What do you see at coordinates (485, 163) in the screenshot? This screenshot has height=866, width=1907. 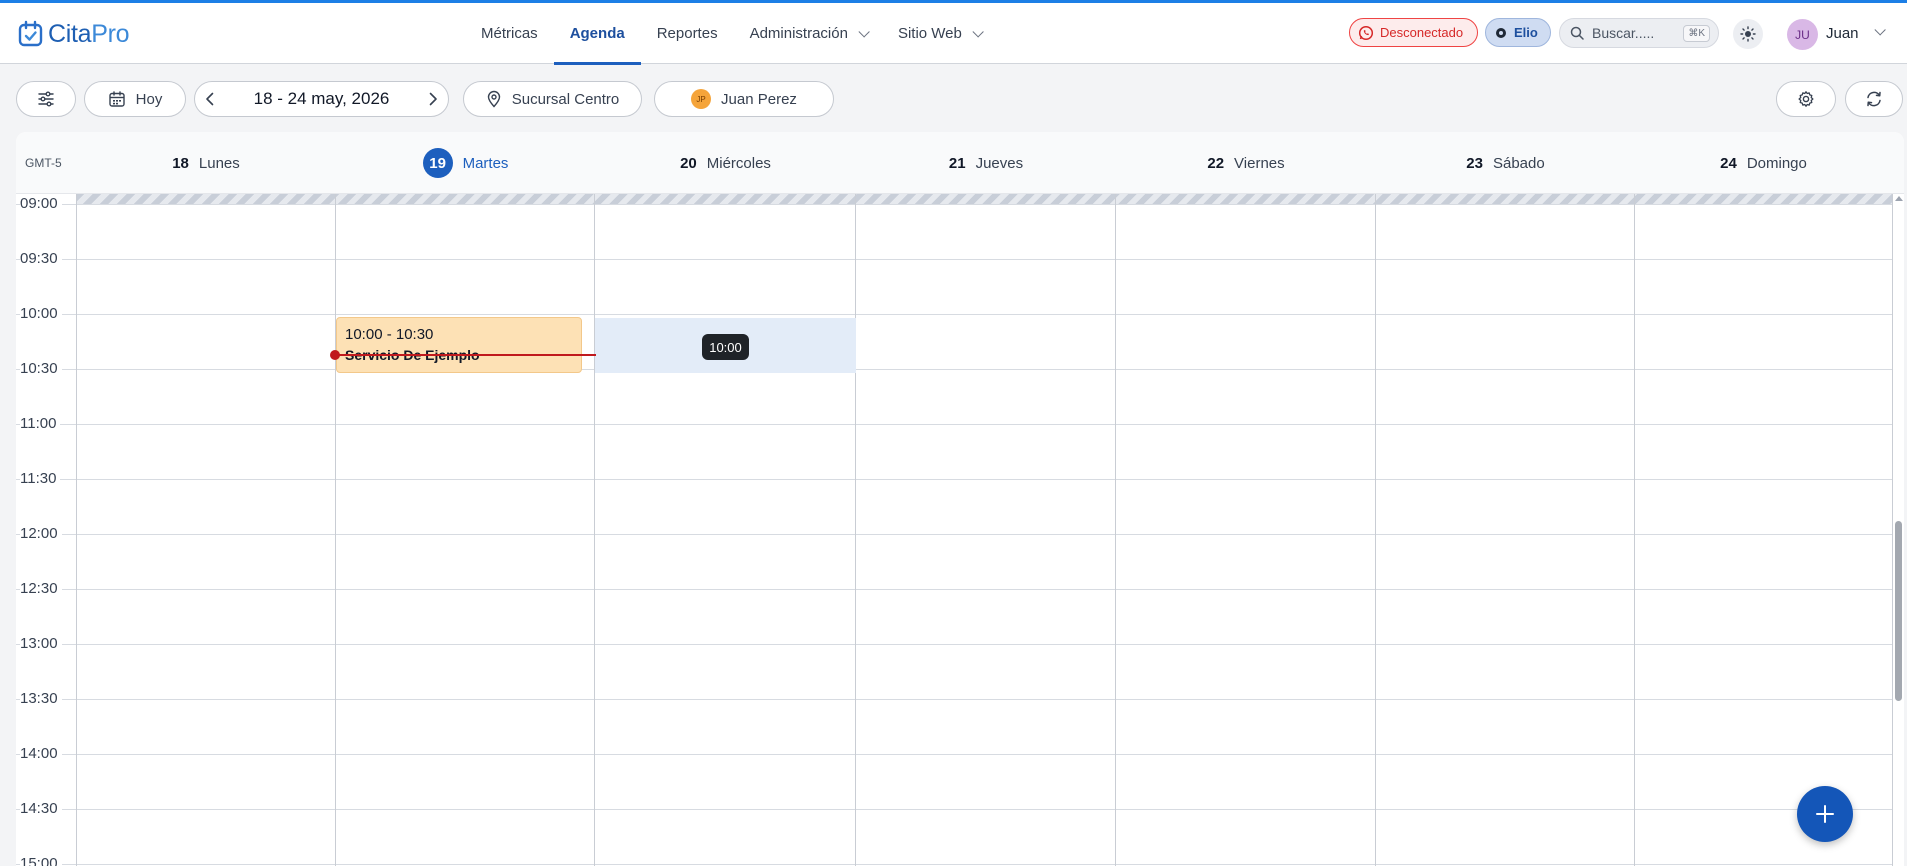 I see `day-name: Martes` at bounding box center [485, 163].